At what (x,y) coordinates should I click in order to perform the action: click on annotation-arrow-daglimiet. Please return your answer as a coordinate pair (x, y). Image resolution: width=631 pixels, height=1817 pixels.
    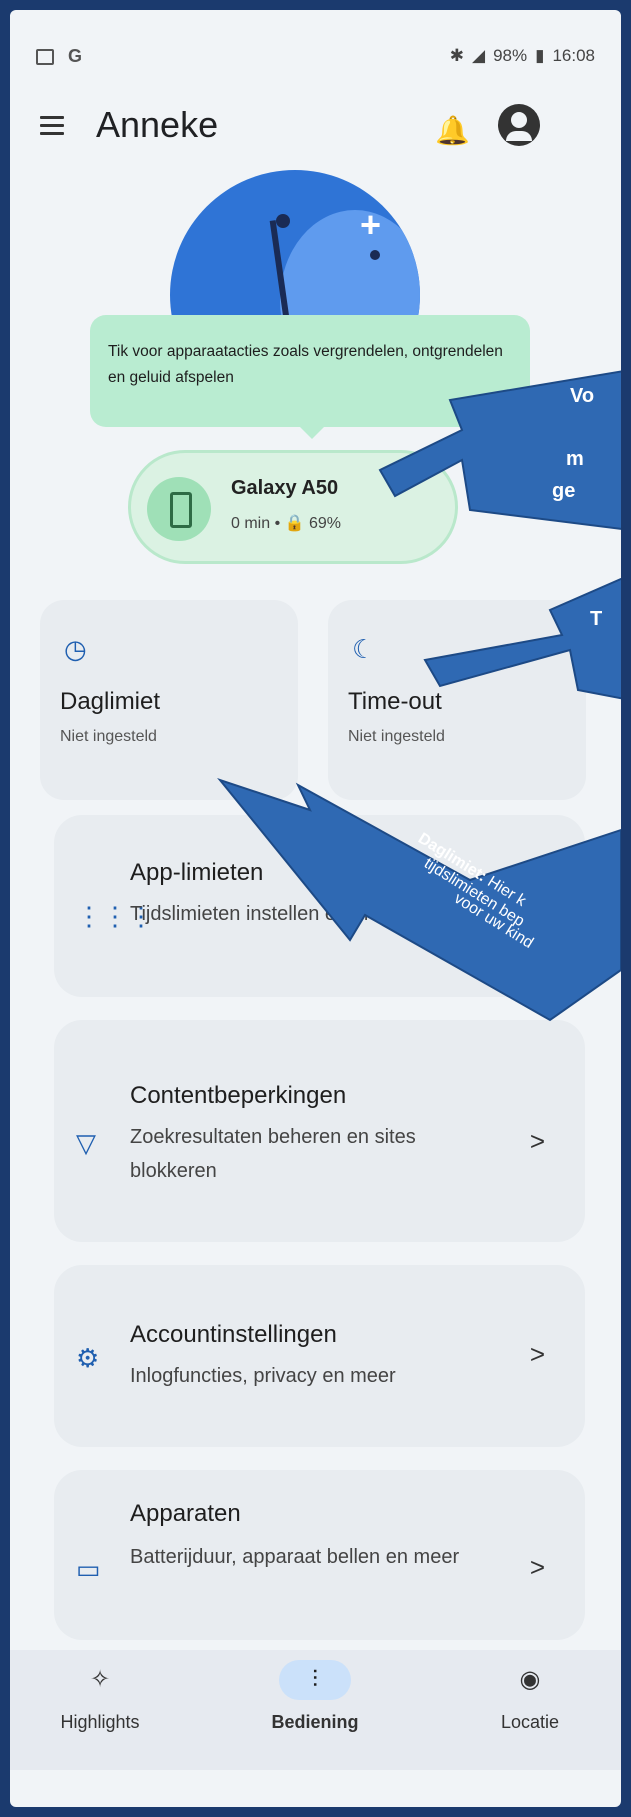
    Looking at the image, I should click on (419, 899).